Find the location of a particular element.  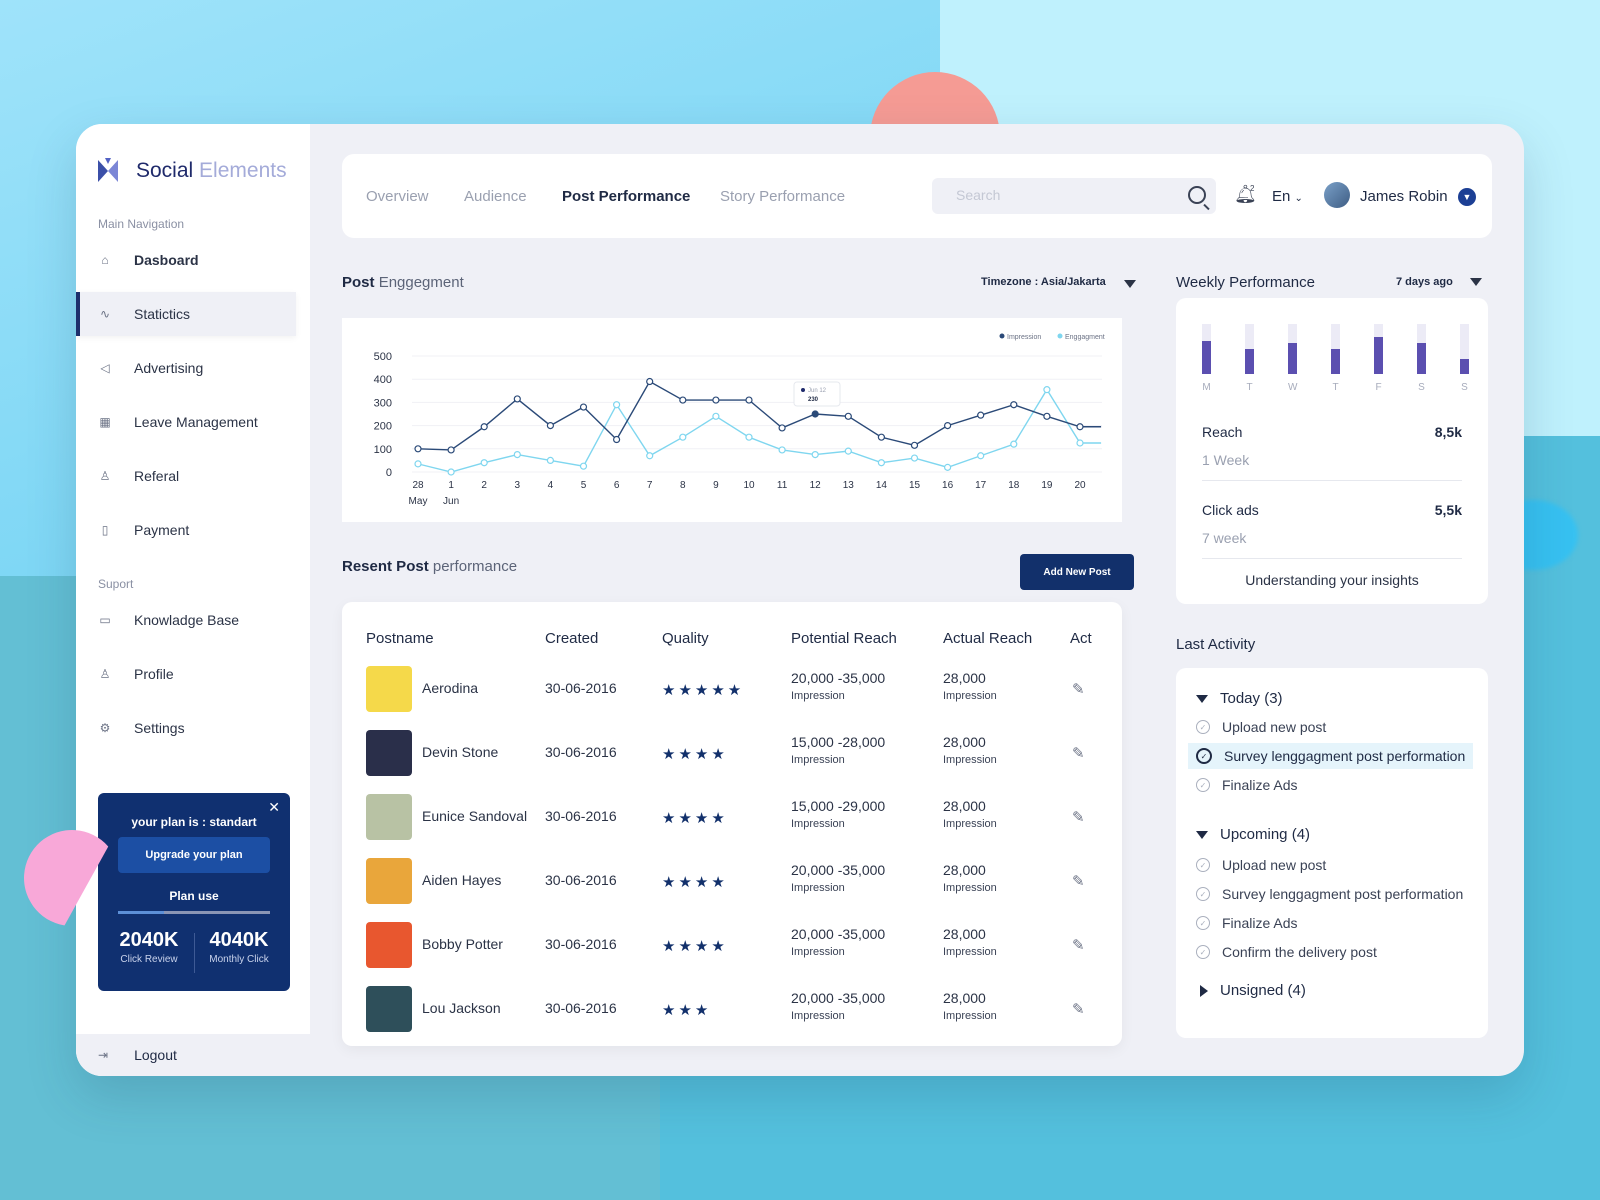

post-name: Aerodina is located at coordinates (450, 688).